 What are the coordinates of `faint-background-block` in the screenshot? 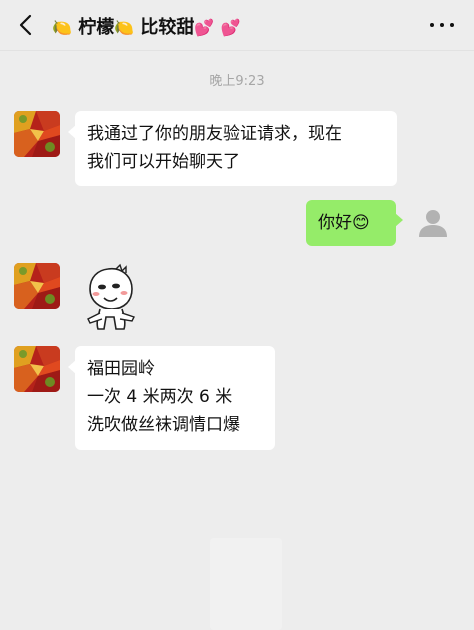 It's located at (246, 584).